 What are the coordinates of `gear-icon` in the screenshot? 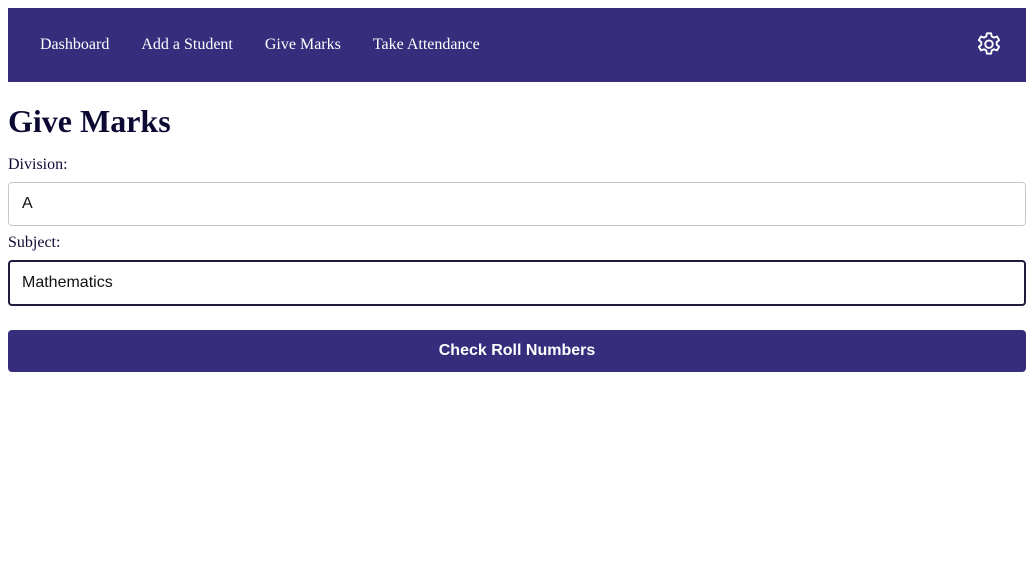 It's located at (989, 43).